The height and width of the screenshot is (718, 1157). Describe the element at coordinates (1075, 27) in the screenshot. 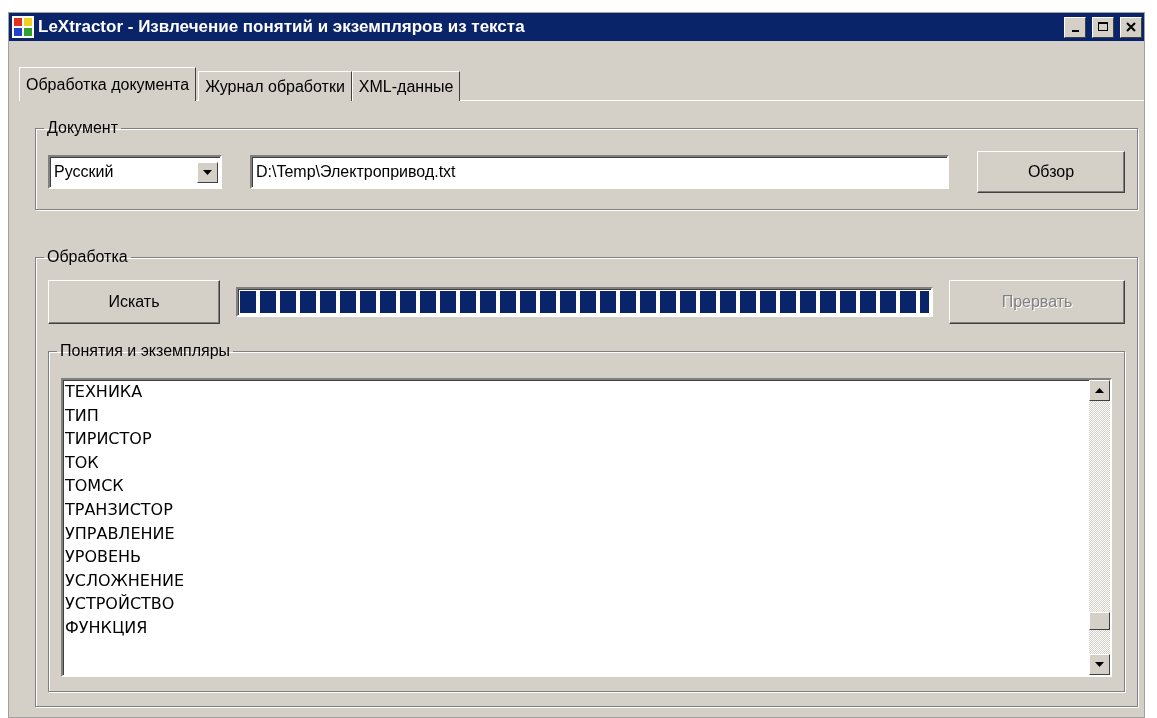

I see `minimize-button` at that location.